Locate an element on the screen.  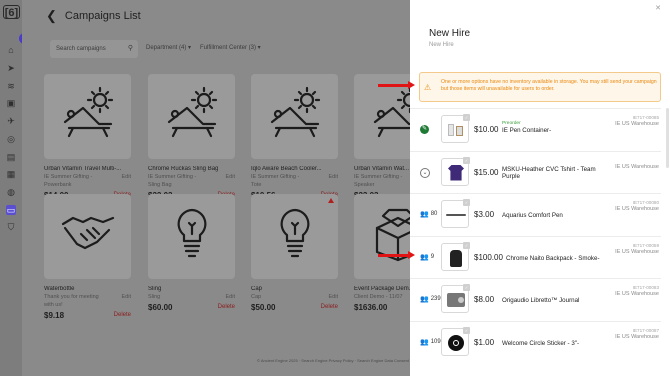
campaigns-icon: ▭ is located at coordinates (11, 210).